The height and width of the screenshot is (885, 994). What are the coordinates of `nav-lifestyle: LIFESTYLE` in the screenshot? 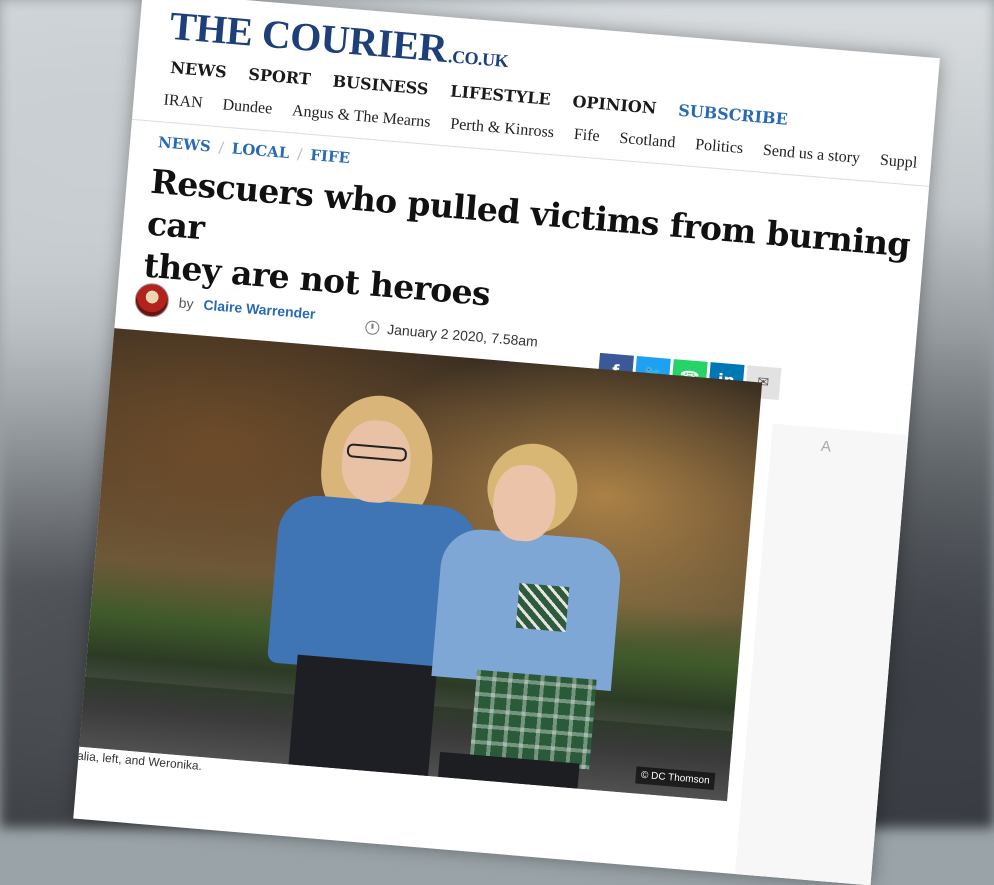 It's located at (501, 94).